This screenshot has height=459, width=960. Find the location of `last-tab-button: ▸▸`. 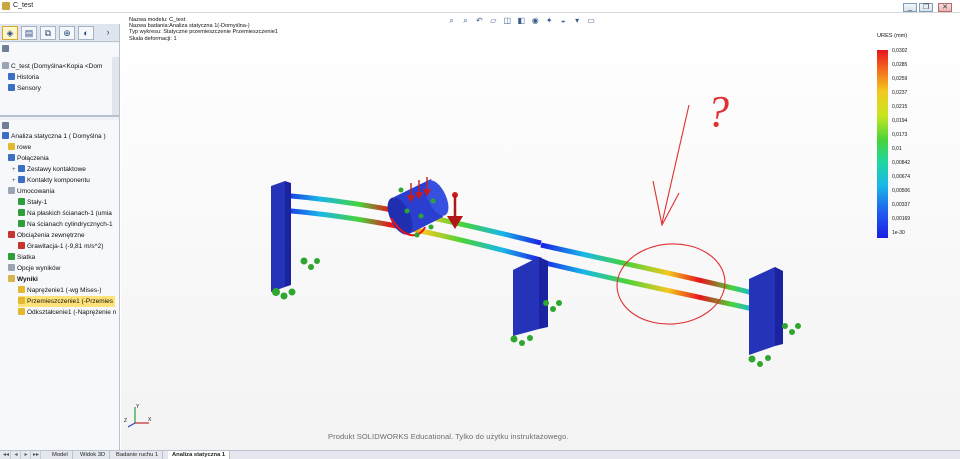

last-tab-button: ▸▸ is located at coordinates (36, 455).